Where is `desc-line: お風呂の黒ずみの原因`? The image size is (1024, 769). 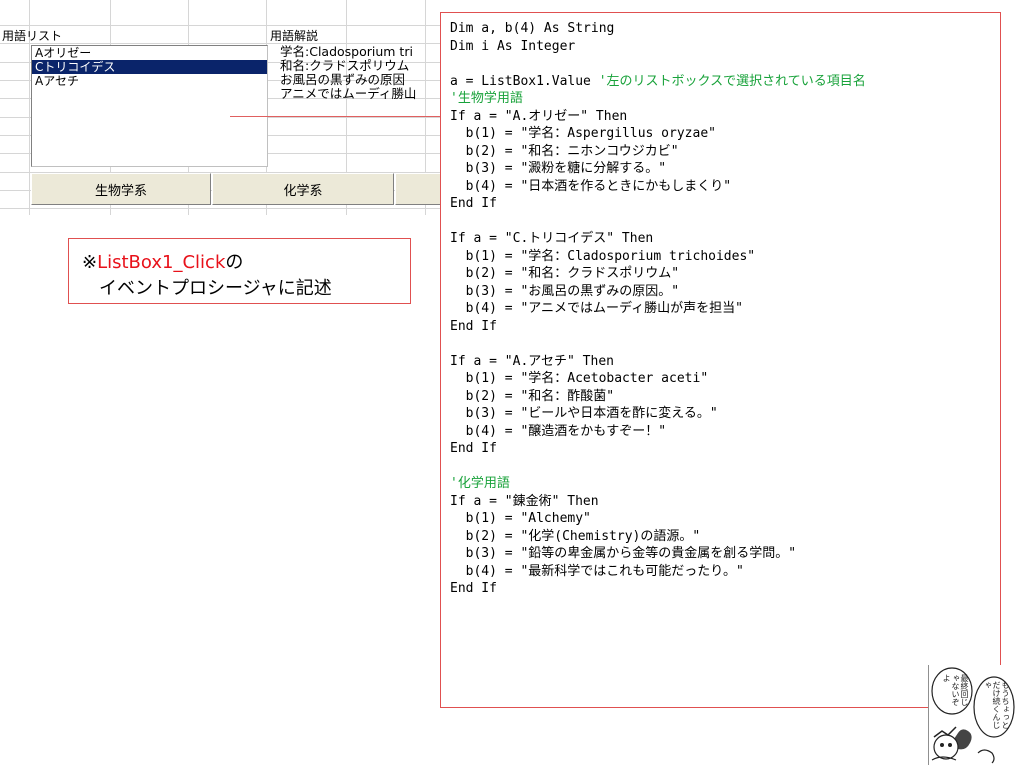
desc-line: お風呂の黒ずみの原因 is located at coordinates (343, 79).